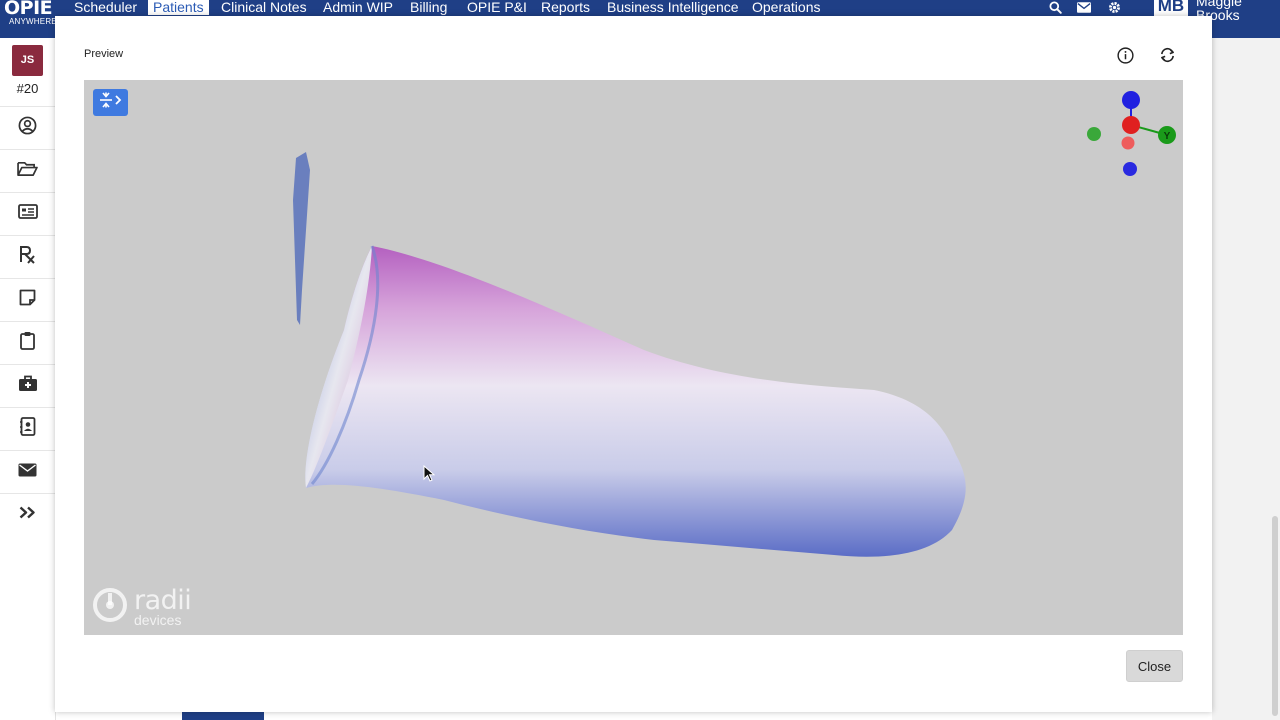 The image size is (1280, 720). Describe the element at coordinates (1171, 8) in the screenshot. I see `user-avatar: MB` at that location.